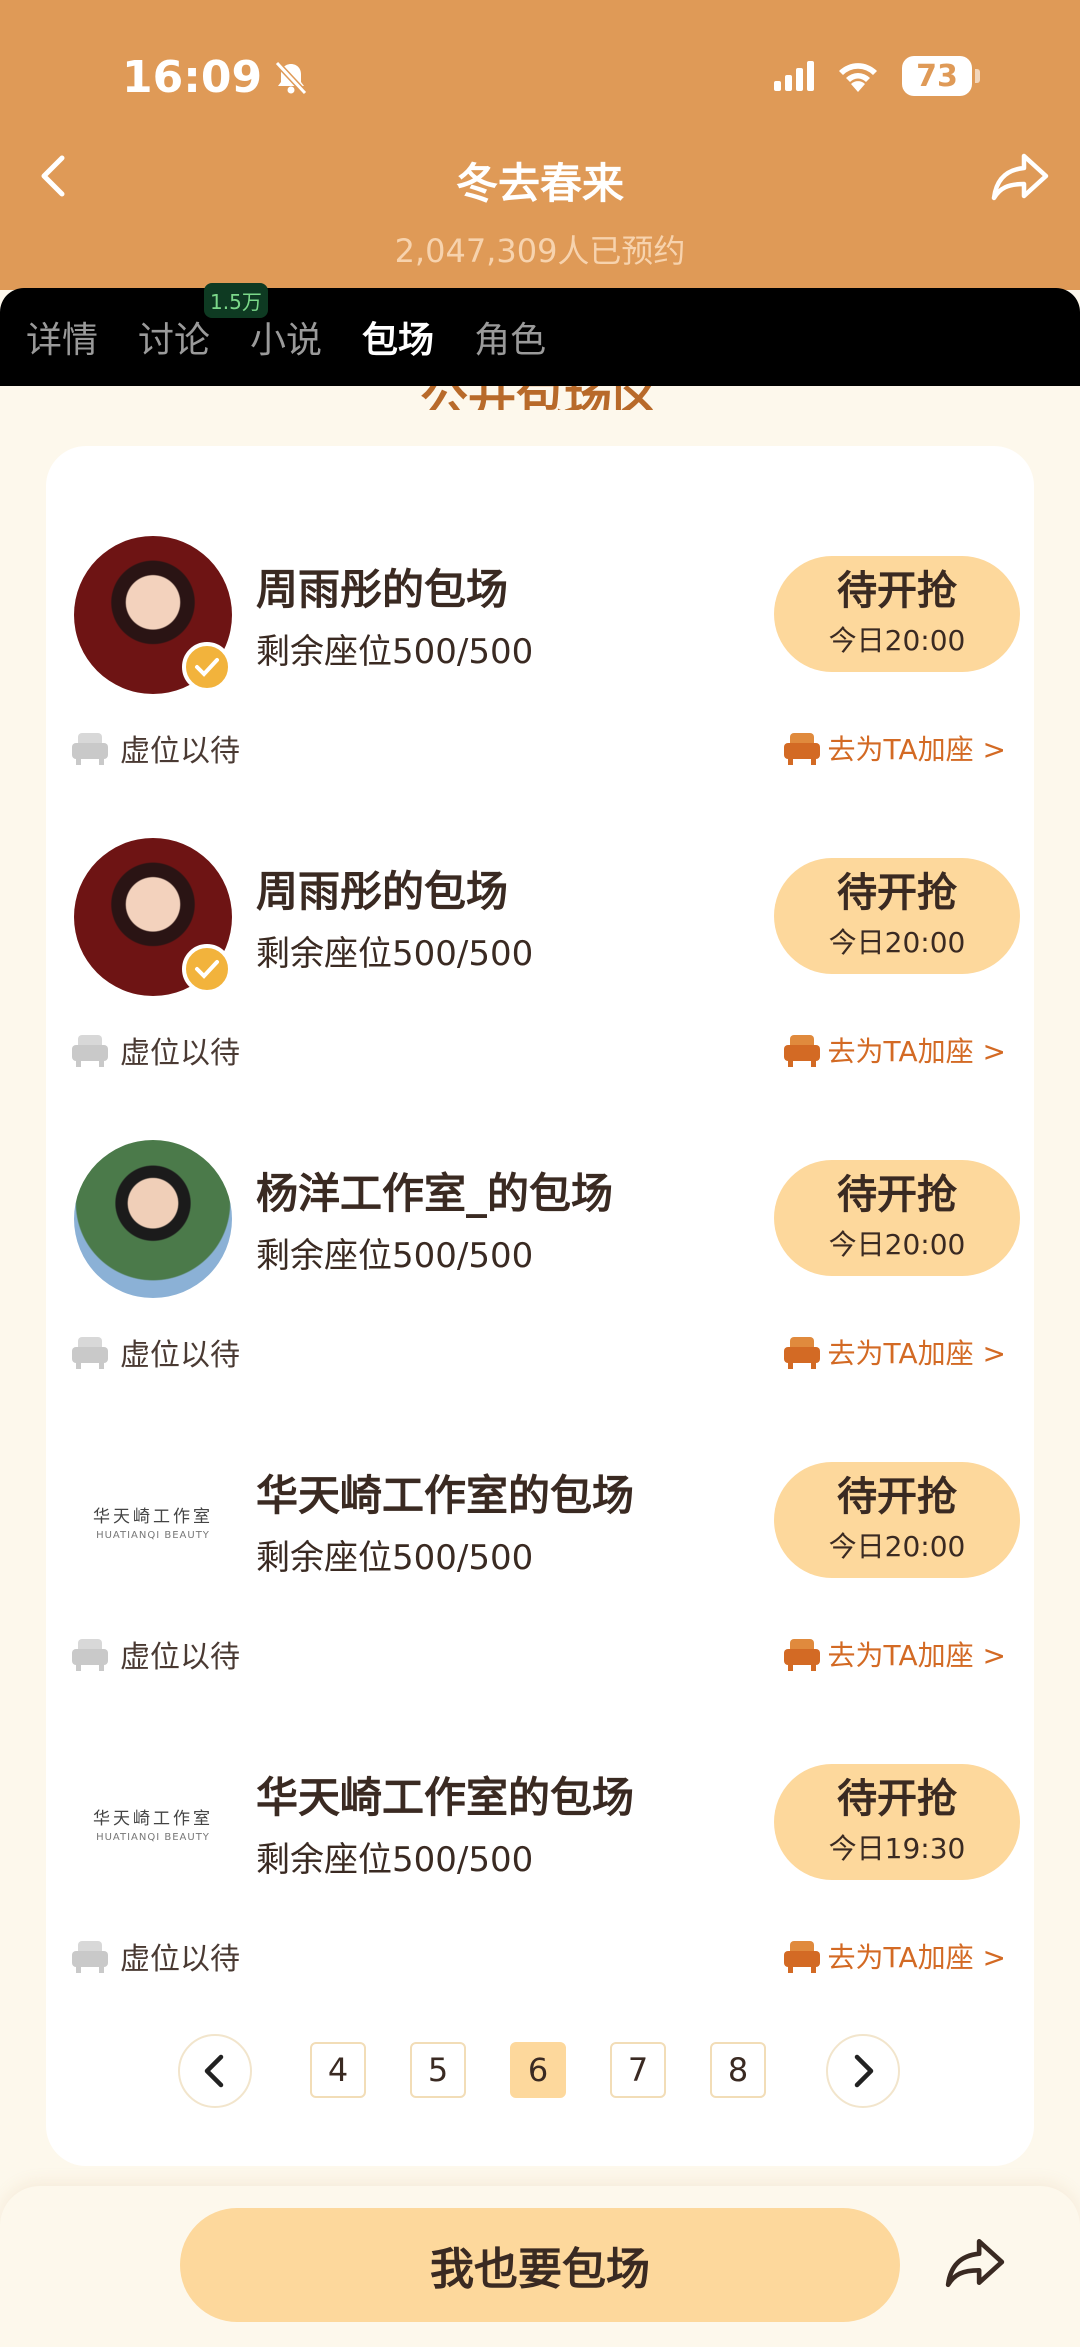  I want to click on tab-novel: 小说, so click(286, 337).